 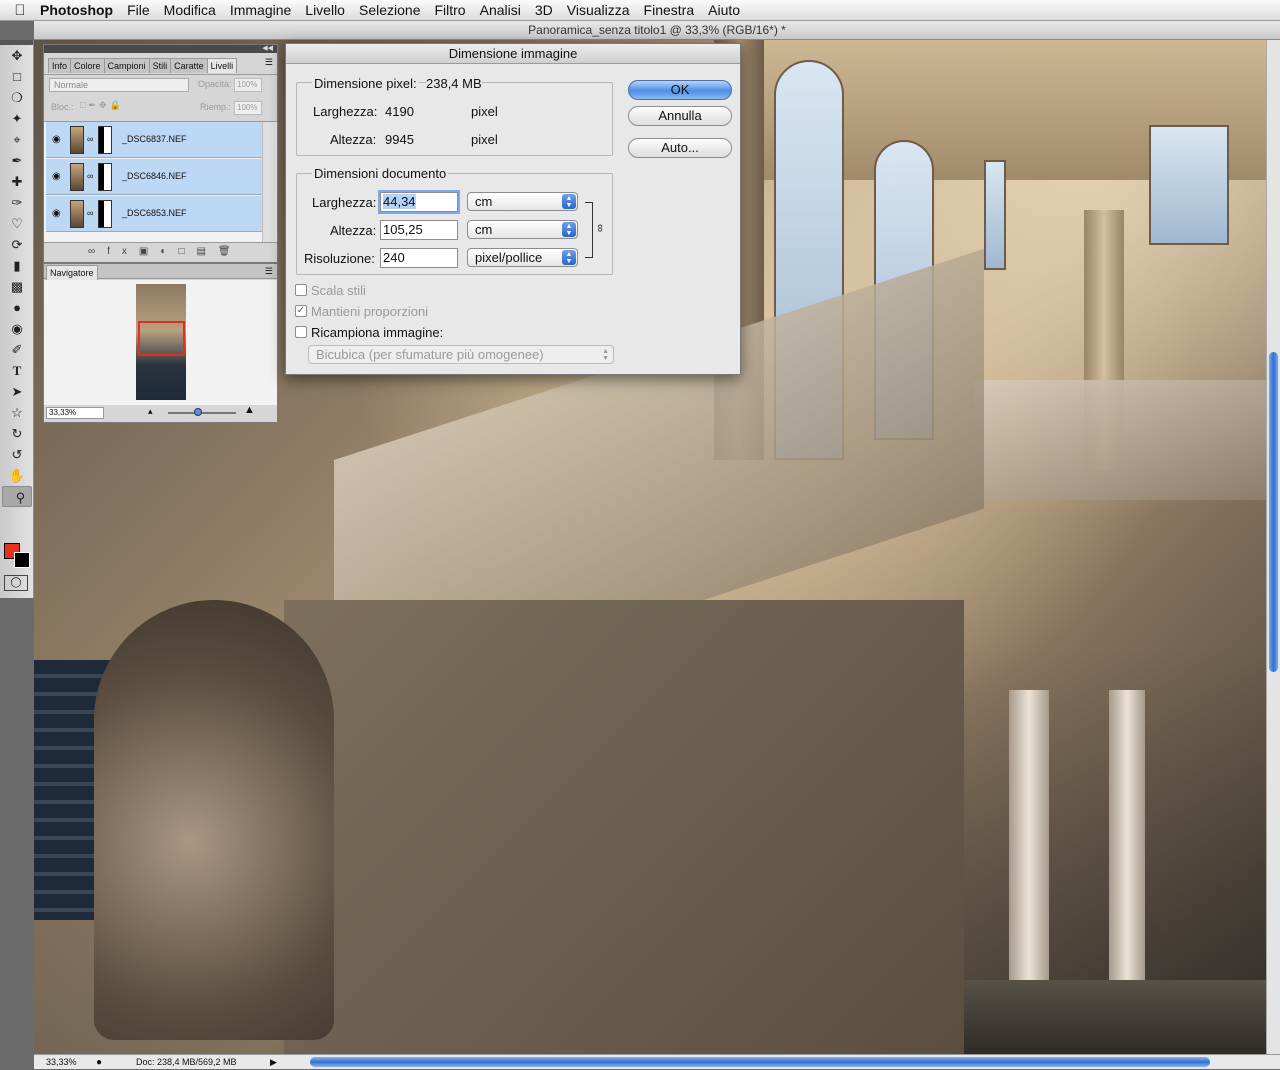 What do you see at coordinates (145, 10) in the screenshot?
I see `menu-file: File` at bounding box center [145, 10].